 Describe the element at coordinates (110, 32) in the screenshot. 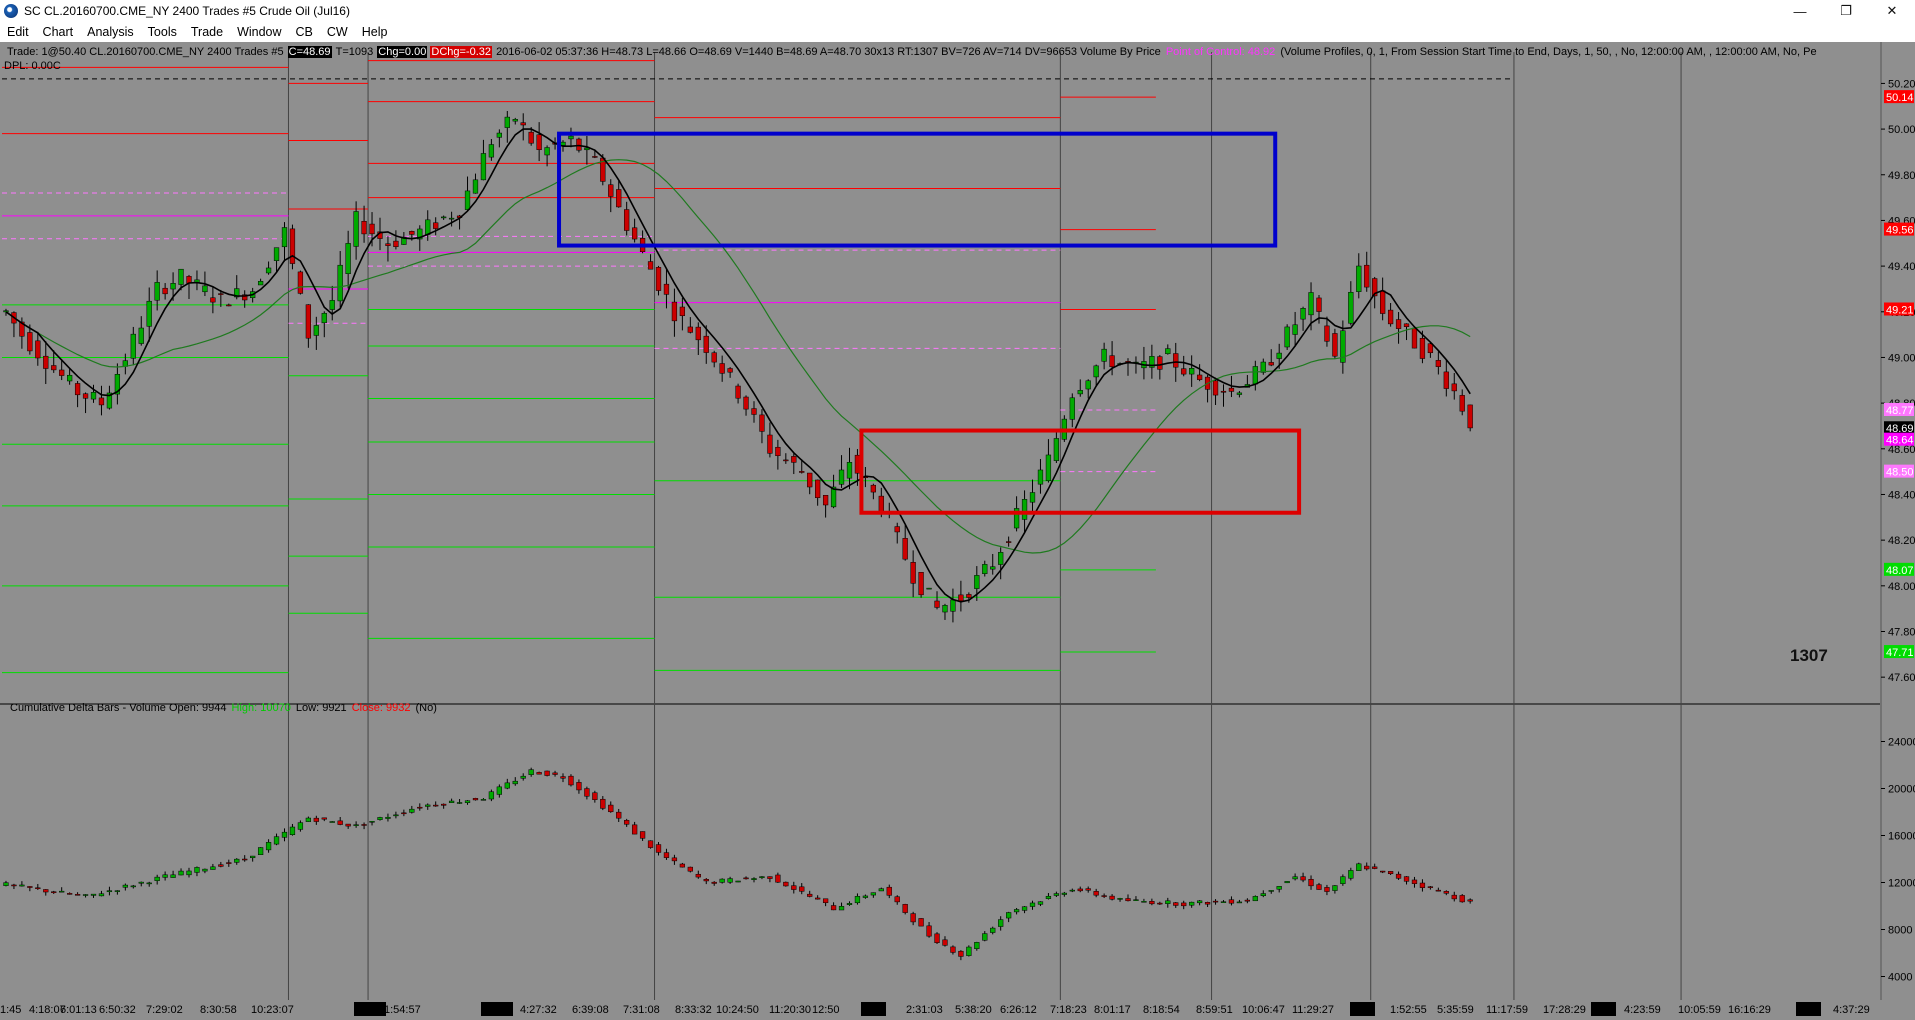

I see `menu-analysis: Analysis` at that location.